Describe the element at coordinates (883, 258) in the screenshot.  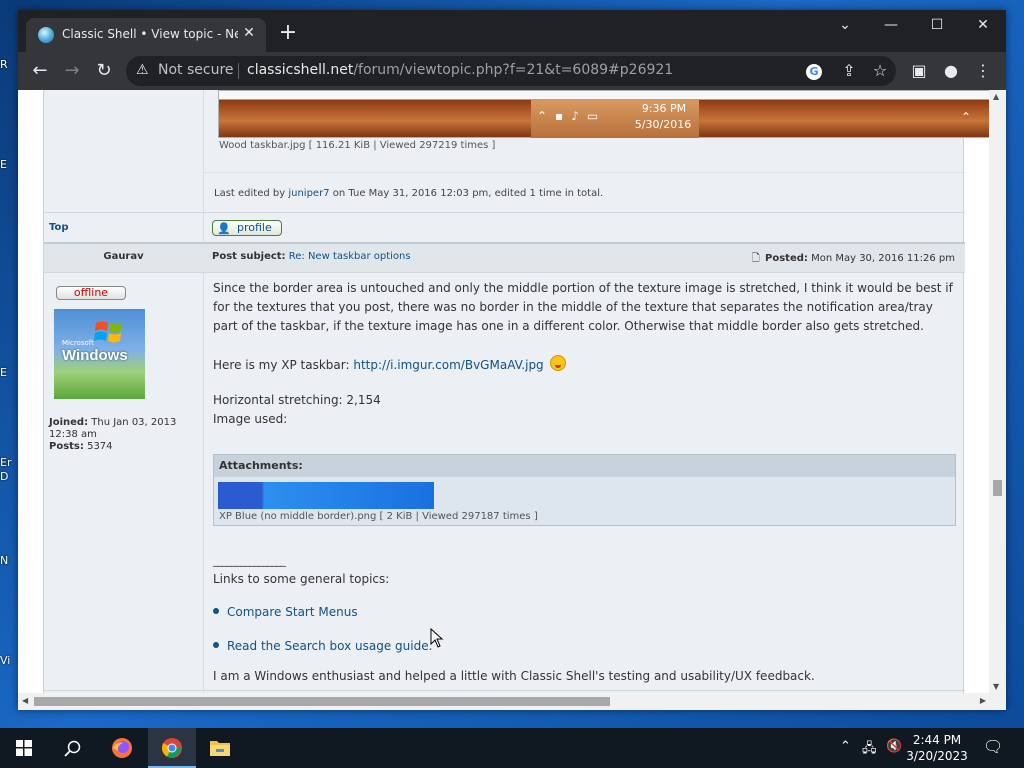
I see `posted-date: Mon May 30, 2016 11:26 pm` at that location.